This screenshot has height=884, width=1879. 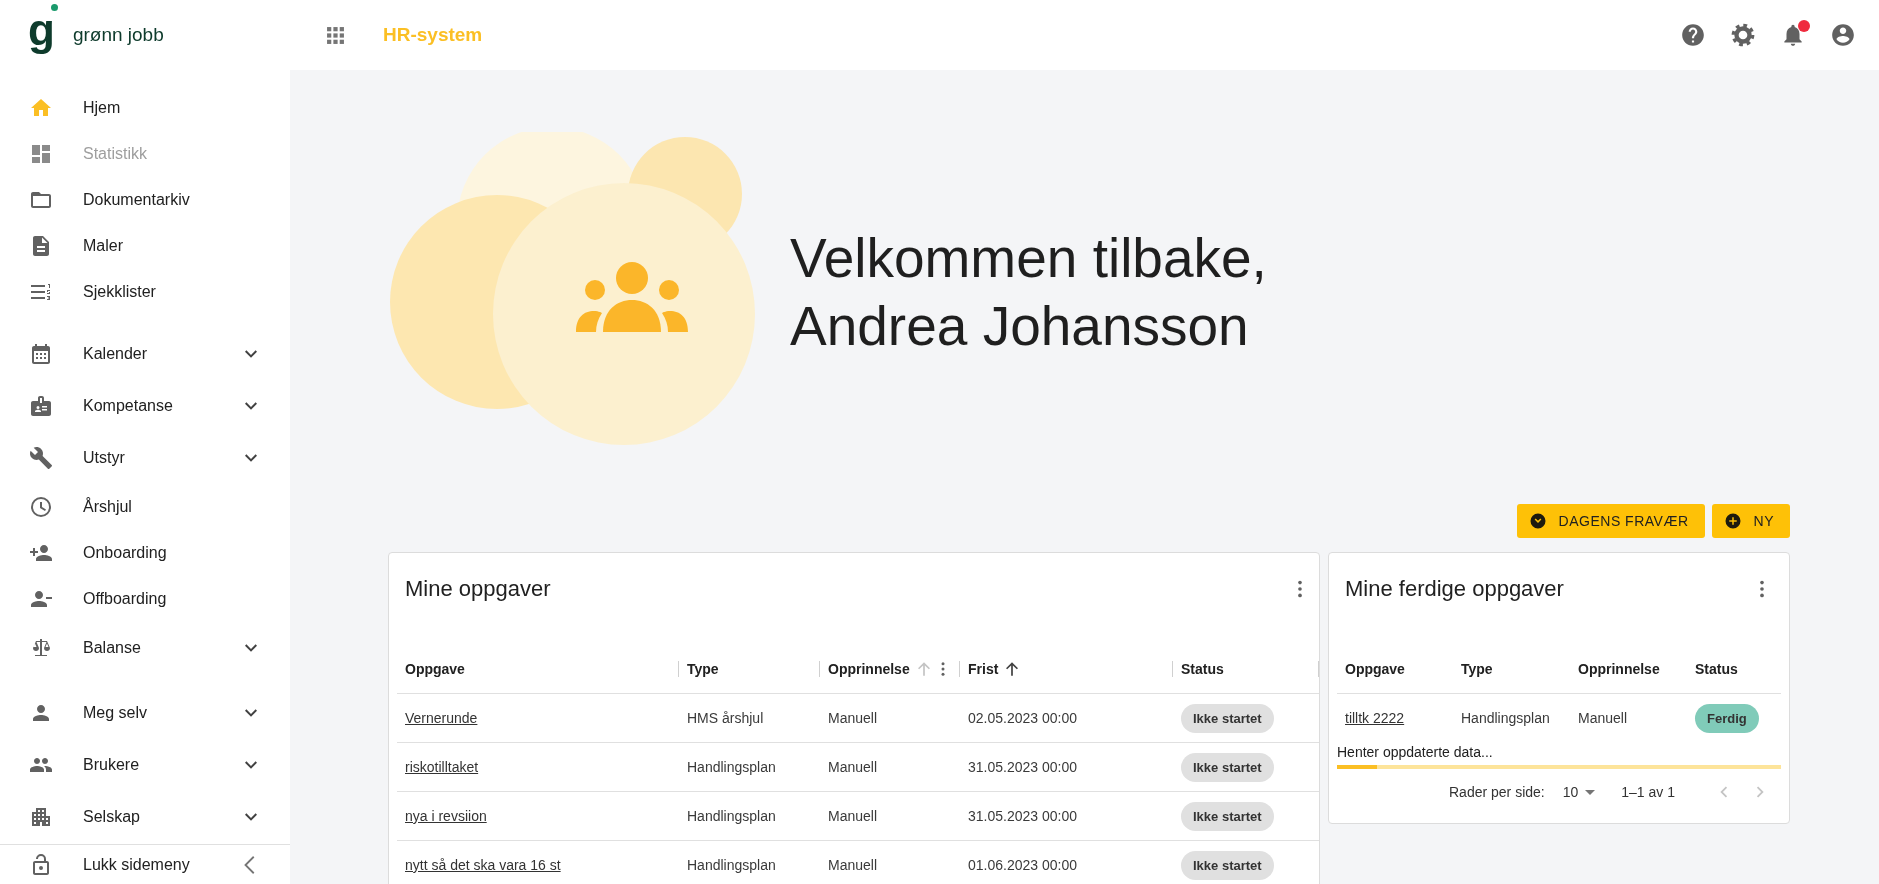 I want to click on sidebar-item: Meg selv, so click(x=145, y=713).